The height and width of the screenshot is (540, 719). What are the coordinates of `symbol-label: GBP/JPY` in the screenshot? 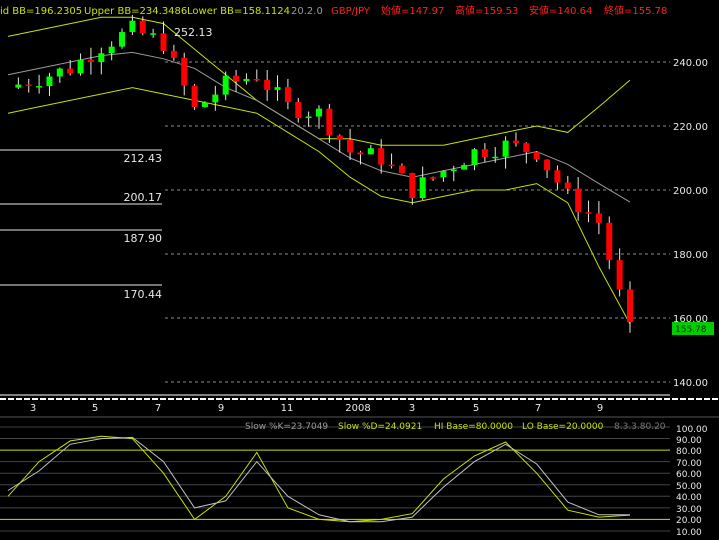 It's located at (351, 11).